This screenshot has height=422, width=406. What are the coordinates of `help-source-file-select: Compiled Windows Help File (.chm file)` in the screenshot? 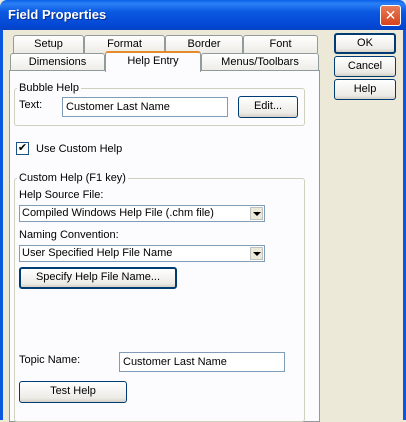 It's located at (142, 213).